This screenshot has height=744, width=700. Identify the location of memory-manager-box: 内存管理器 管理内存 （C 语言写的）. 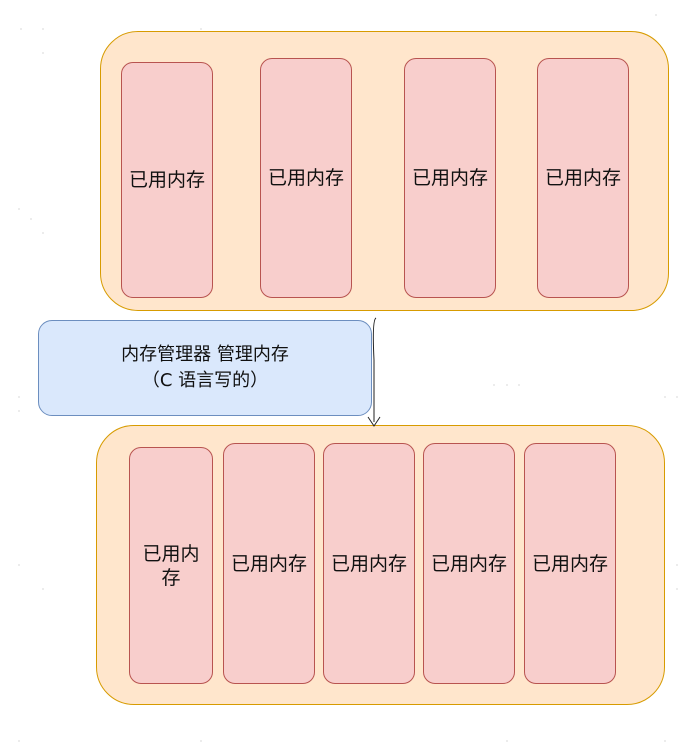
(205, 368).